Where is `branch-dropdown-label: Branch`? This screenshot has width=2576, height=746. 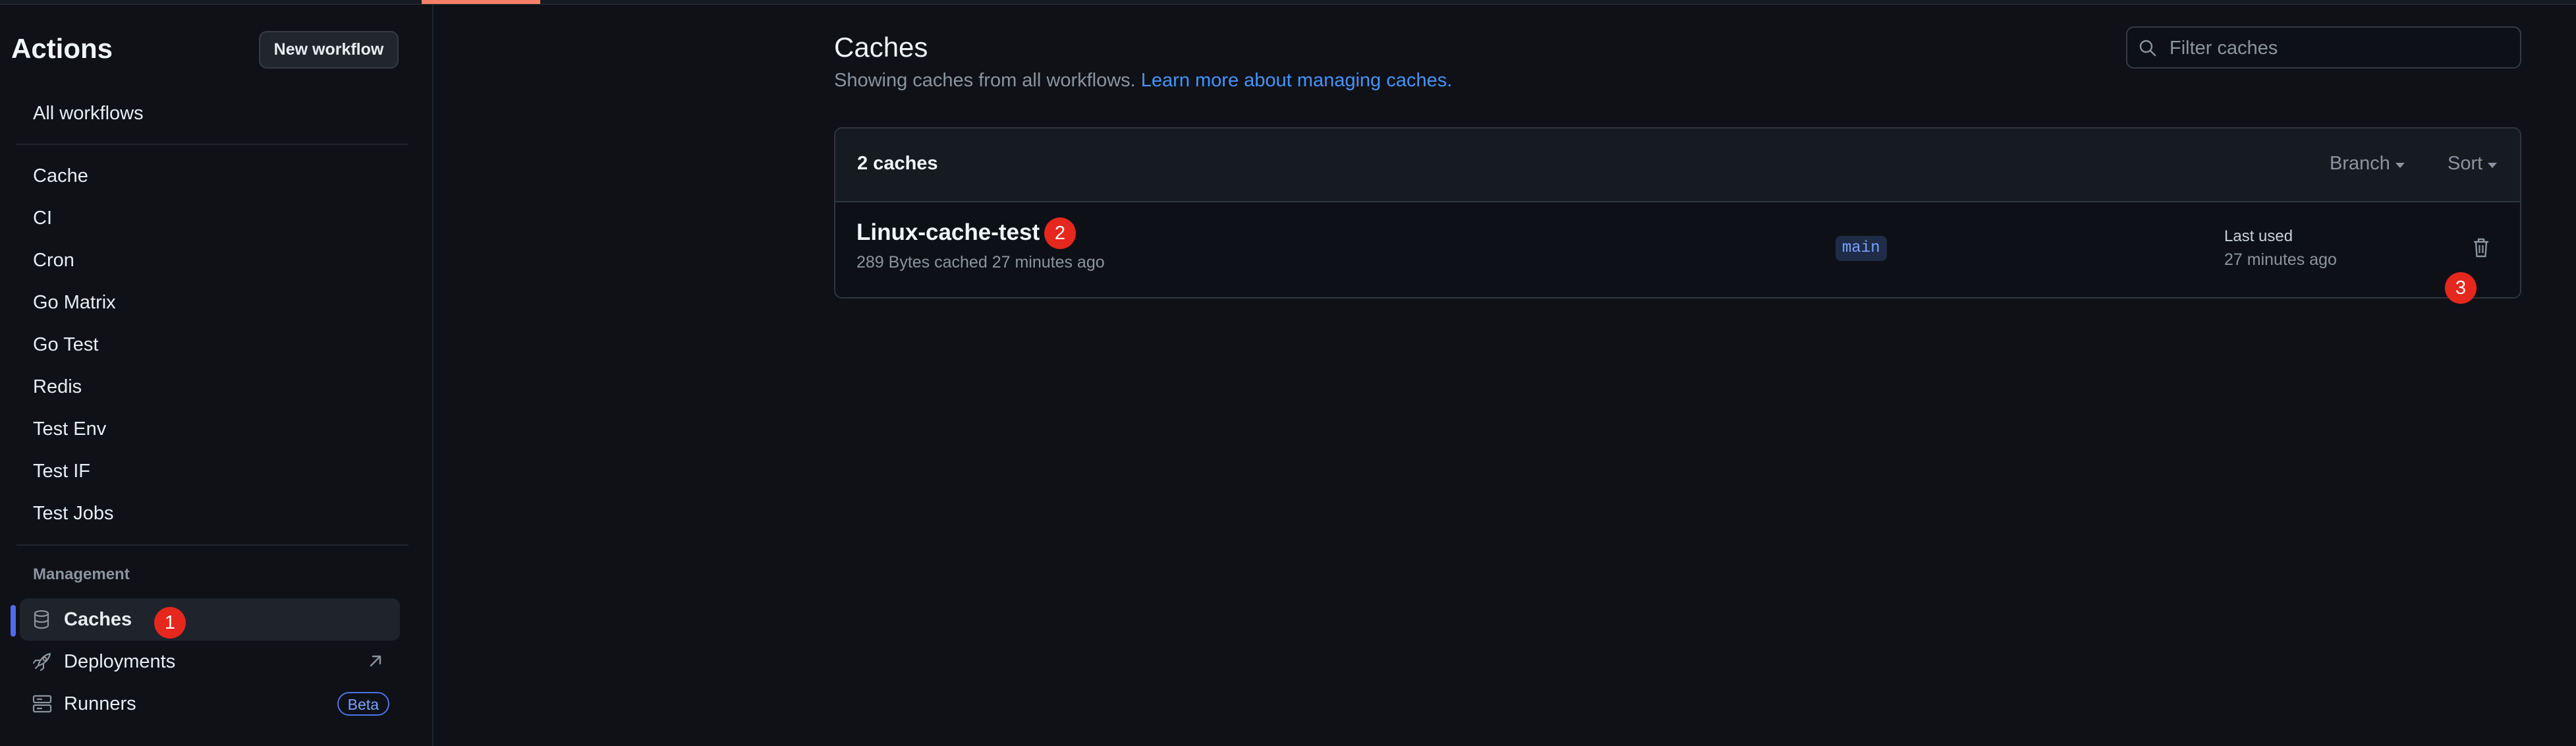
branch-dropdown-label: Branch is located at coordinates (2360, 163).